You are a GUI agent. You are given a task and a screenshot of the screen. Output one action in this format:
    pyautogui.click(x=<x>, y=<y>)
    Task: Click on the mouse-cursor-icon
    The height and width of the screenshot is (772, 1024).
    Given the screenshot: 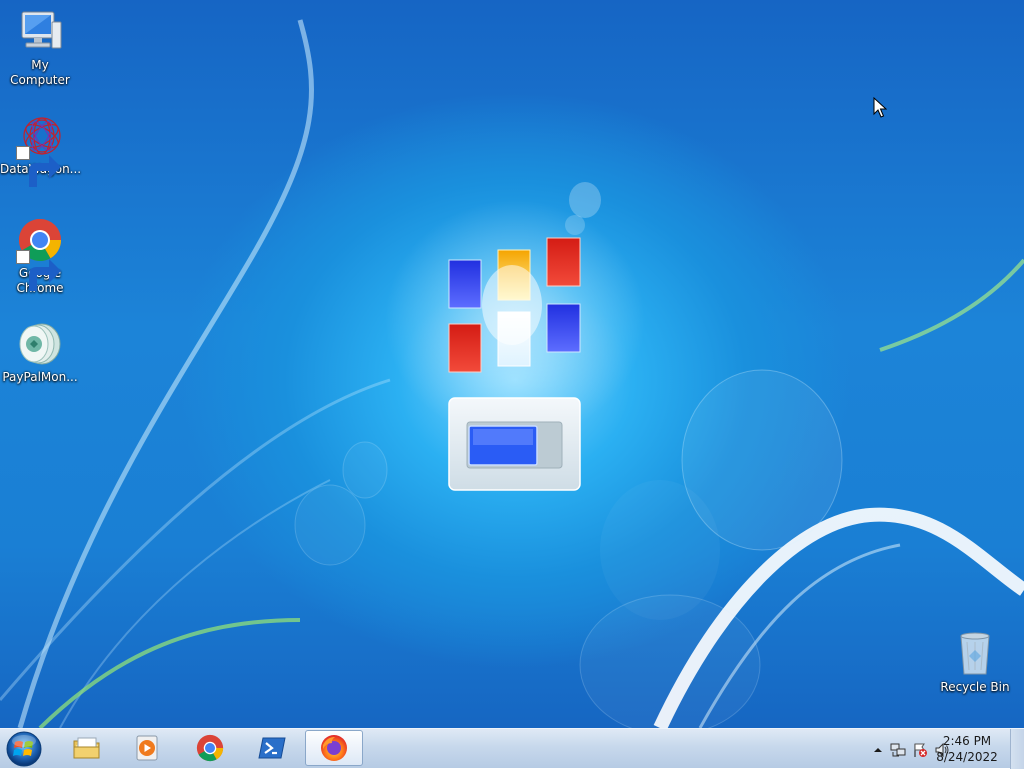 What is the action you would take?
    pyautogui.click(x=880, y=107)
    